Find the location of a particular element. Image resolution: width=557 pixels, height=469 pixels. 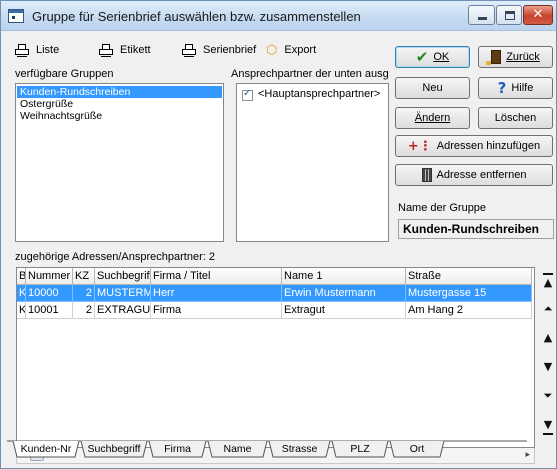

adresse-entfernen-button: Adresse entfernen is located at coordinates (474, 175).